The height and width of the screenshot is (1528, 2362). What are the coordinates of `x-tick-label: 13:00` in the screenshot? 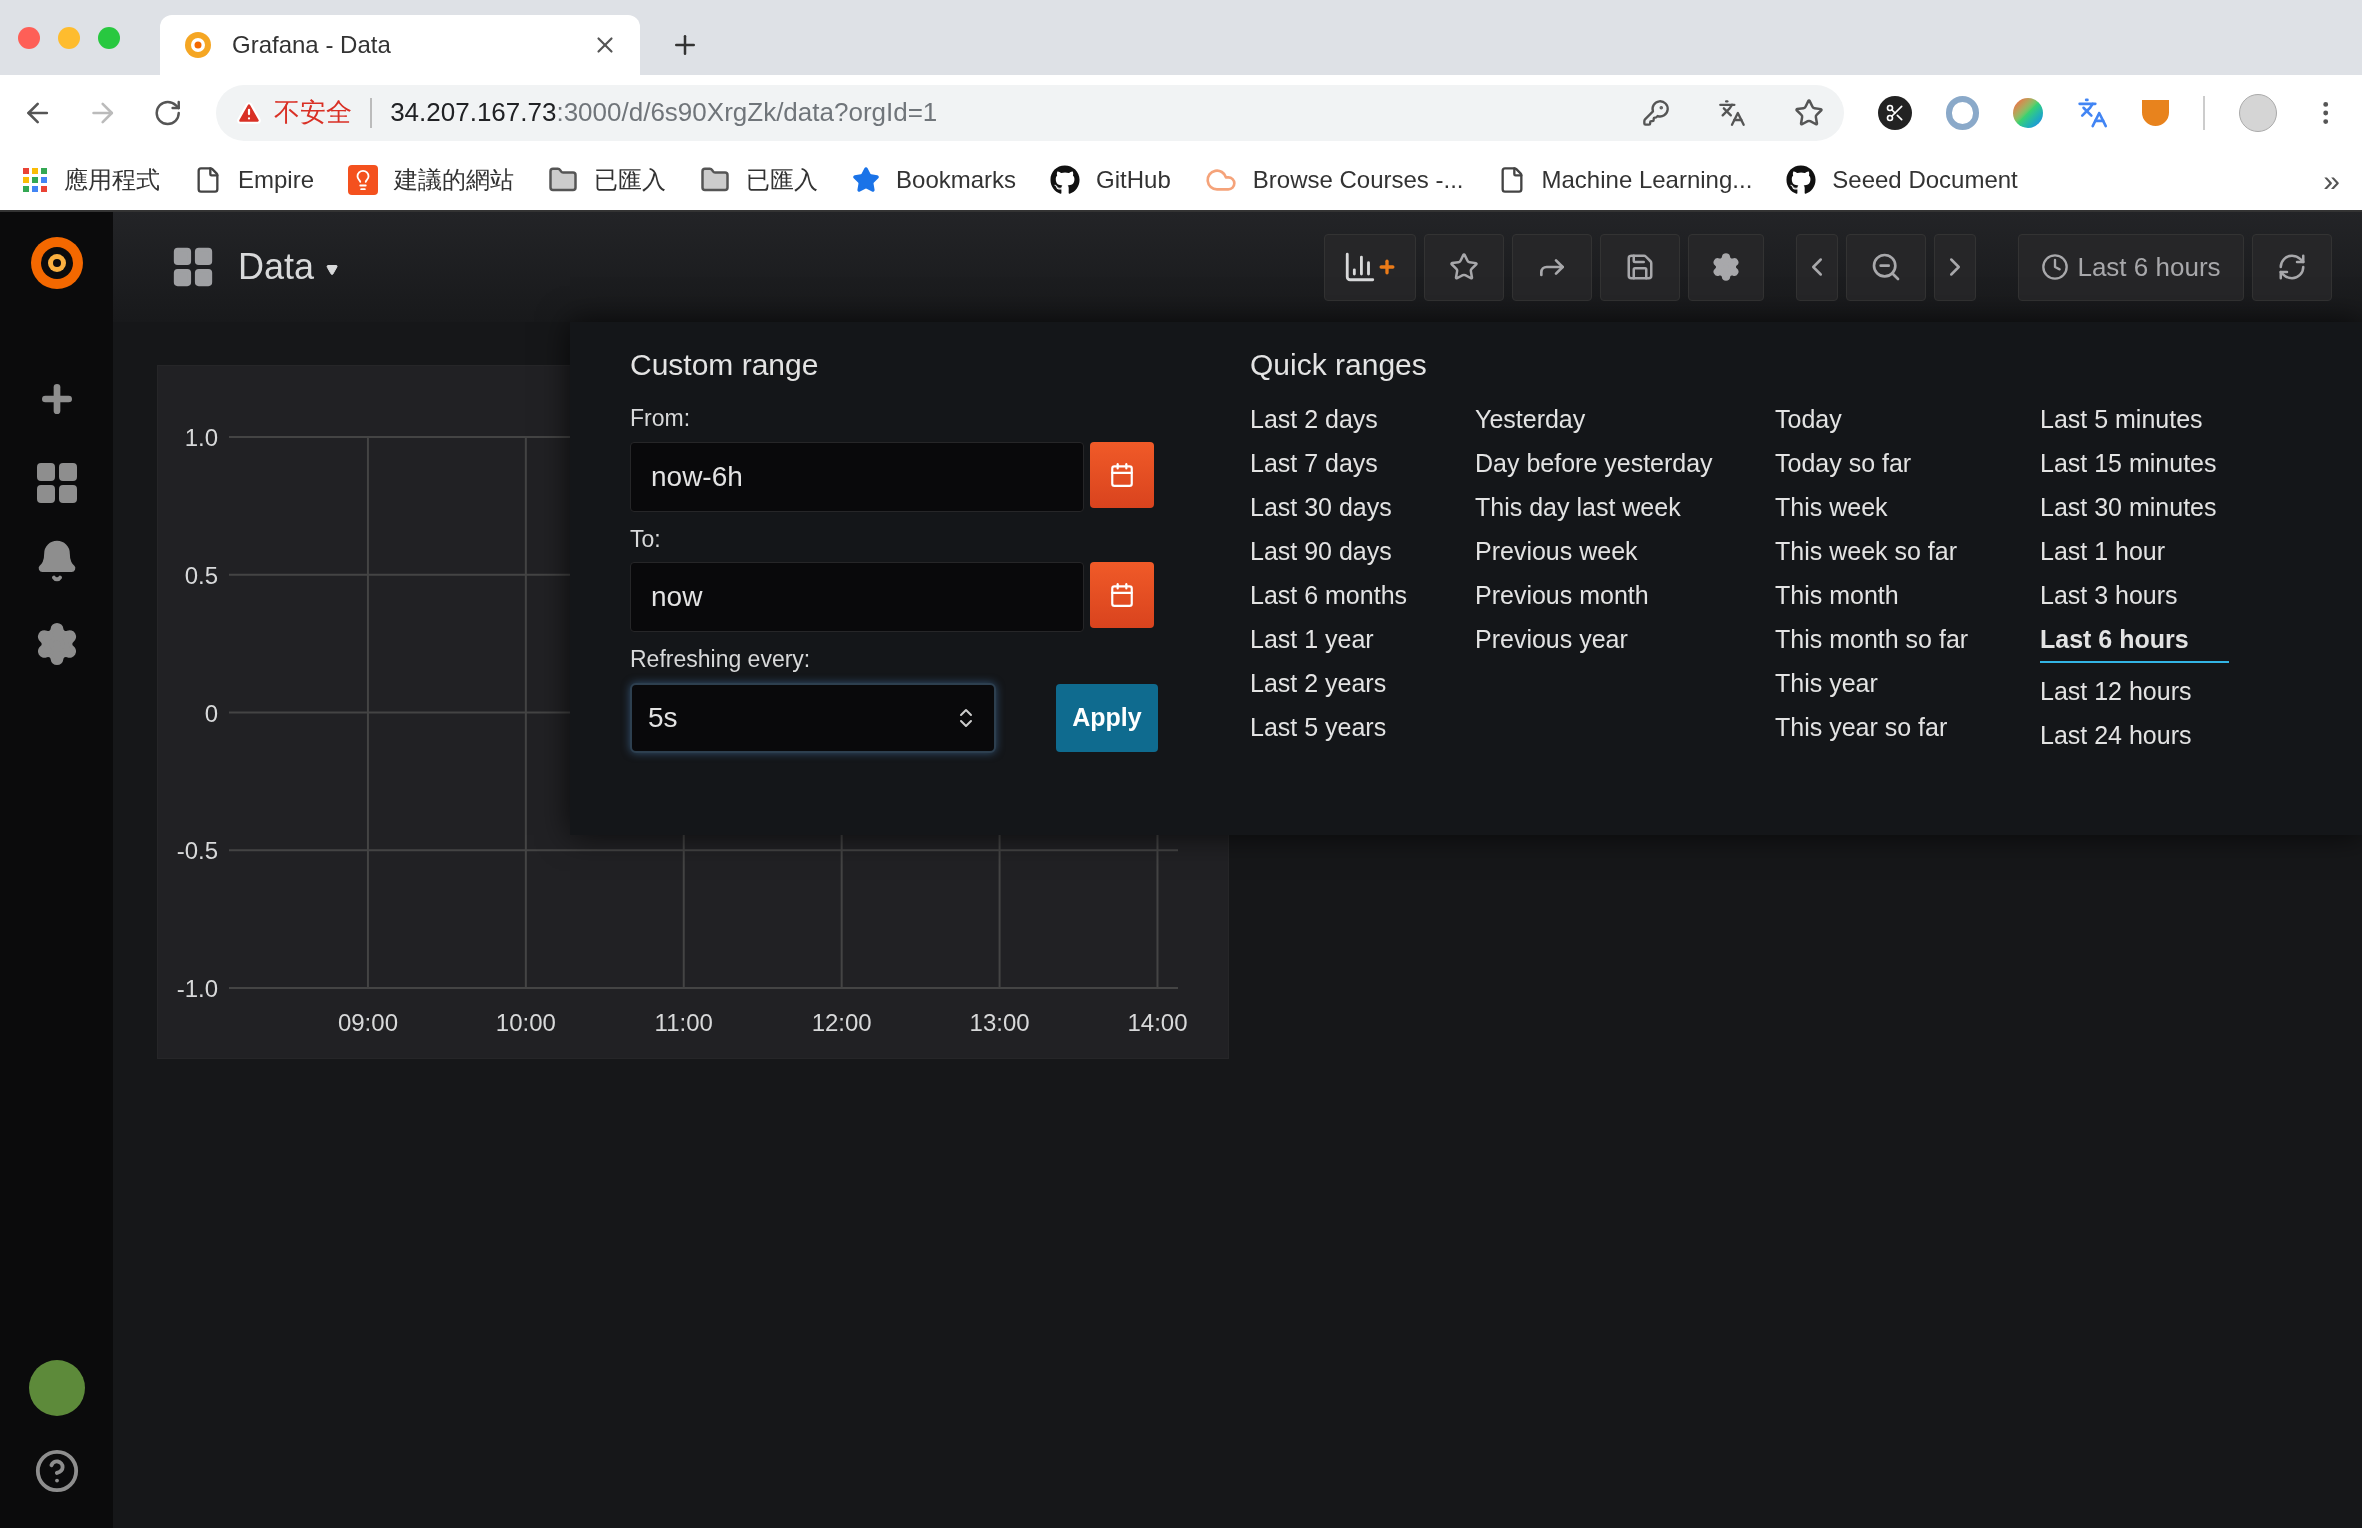 It's located at (999, 1022).